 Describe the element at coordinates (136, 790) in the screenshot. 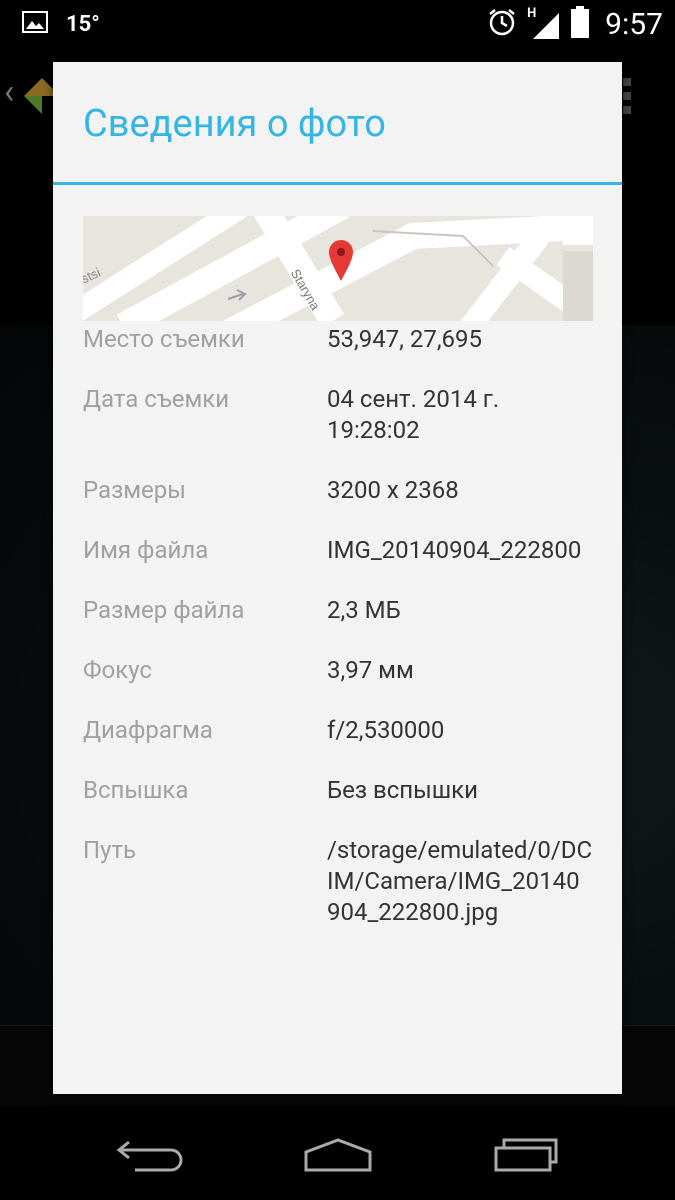

I see `detail-label: Вспышка` at that location.